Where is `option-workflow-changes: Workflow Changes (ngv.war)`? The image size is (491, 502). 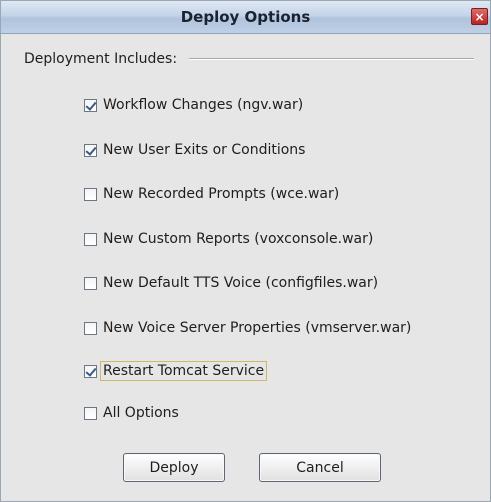
option-workflow-changes: Workflow Changes (ngv.war) is located at coordinates (193, 105).